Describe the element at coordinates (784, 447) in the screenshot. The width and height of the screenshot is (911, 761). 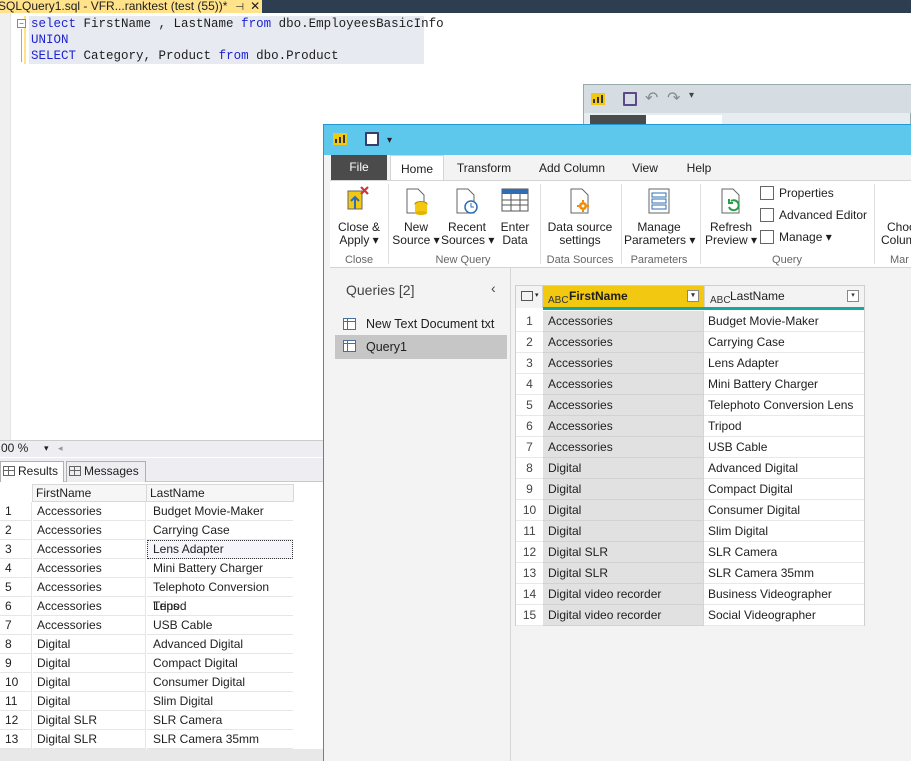
I see `cell-lastname: USB Cable` at that location.